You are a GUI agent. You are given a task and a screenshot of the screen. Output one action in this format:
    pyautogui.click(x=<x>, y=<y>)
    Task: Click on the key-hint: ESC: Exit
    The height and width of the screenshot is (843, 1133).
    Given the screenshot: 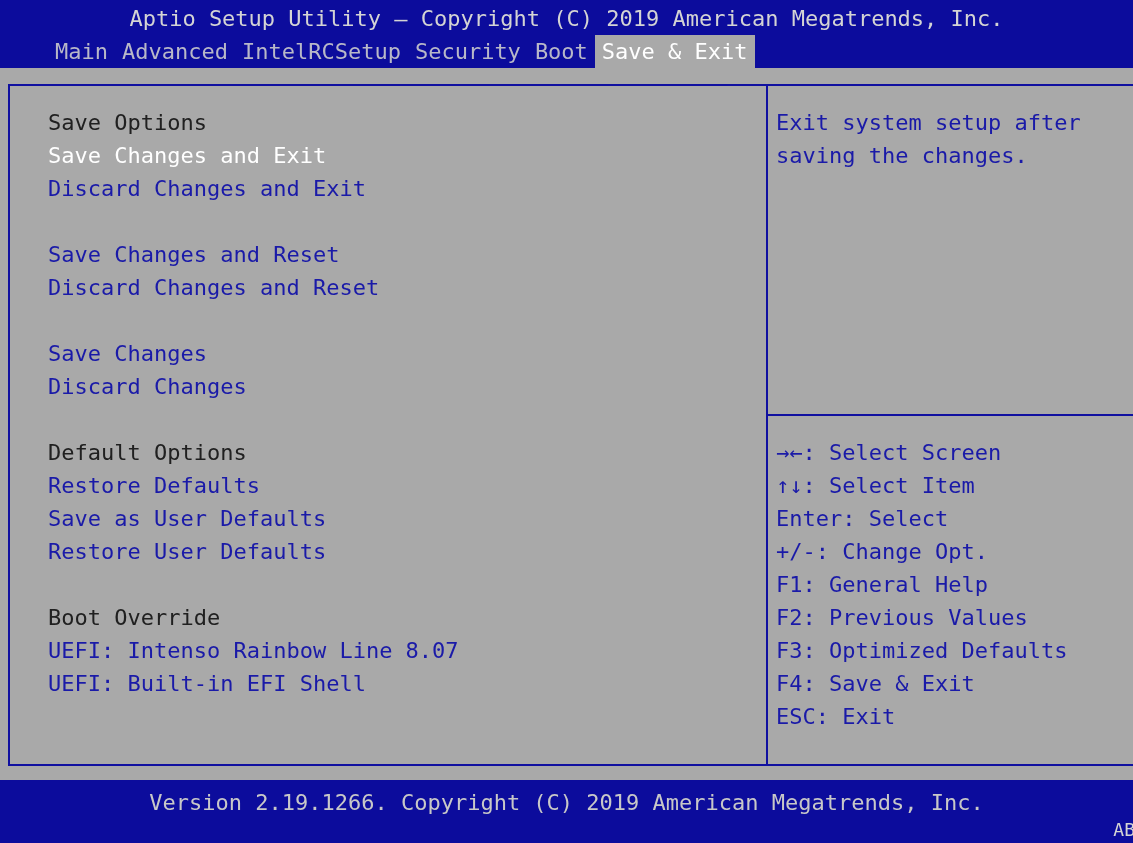 What is the action you would take?
    pyautogui.click(x=836, y=717)
    